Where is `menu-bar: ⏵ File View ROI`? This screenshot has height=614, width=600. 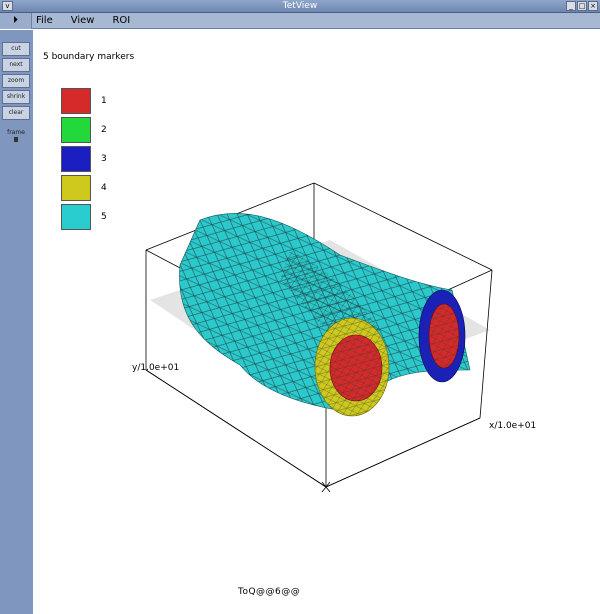 menu-bar: ⏵ File View ROI is located at coordinates (300, 21).